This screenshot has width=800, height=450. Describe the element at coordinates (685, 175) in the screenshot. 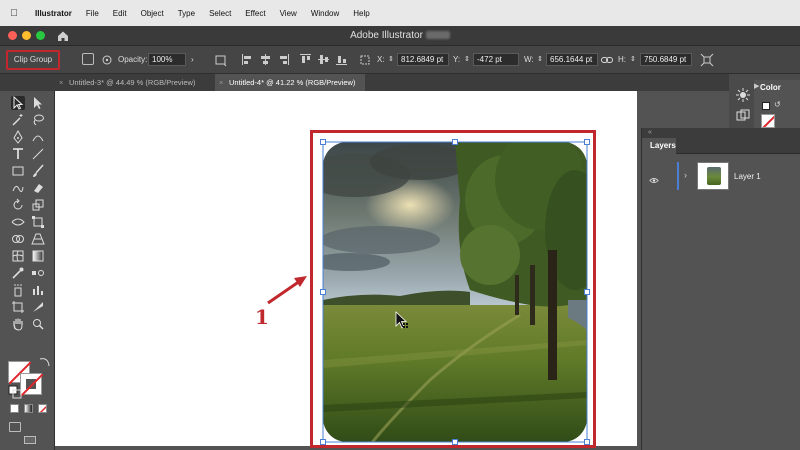

I see `expand-layer-chevron-icon: ›` at that location.